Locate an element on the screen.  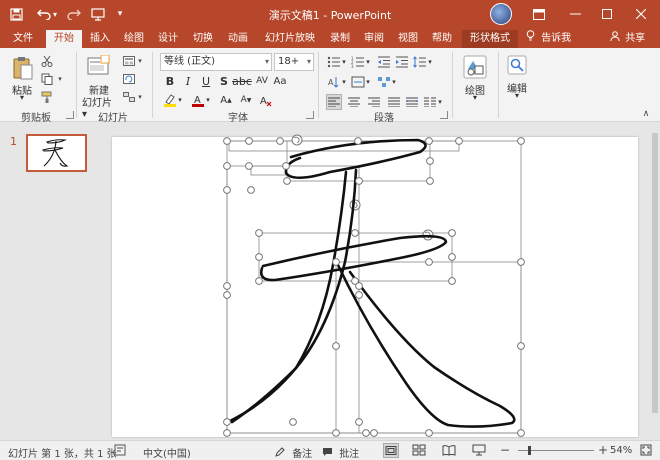
align-right-button is located at coordinates (374, 102).